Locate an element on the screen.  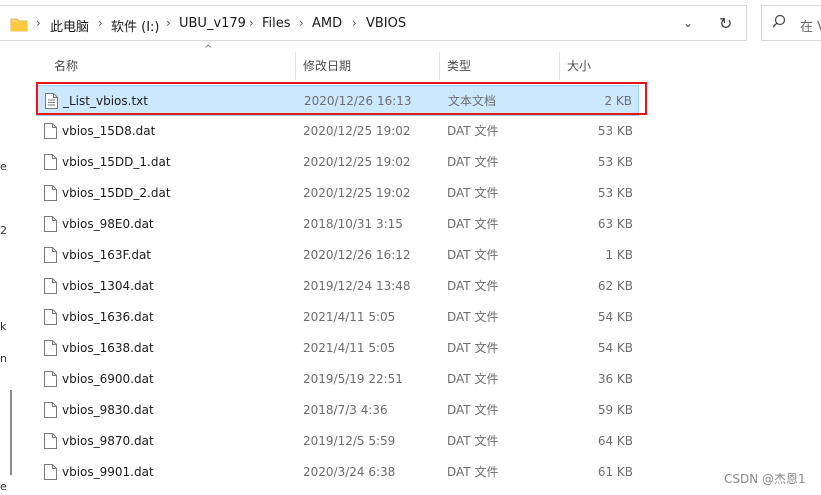
chevron-down-icon: ⌄ is located at coordinates (688, 23).